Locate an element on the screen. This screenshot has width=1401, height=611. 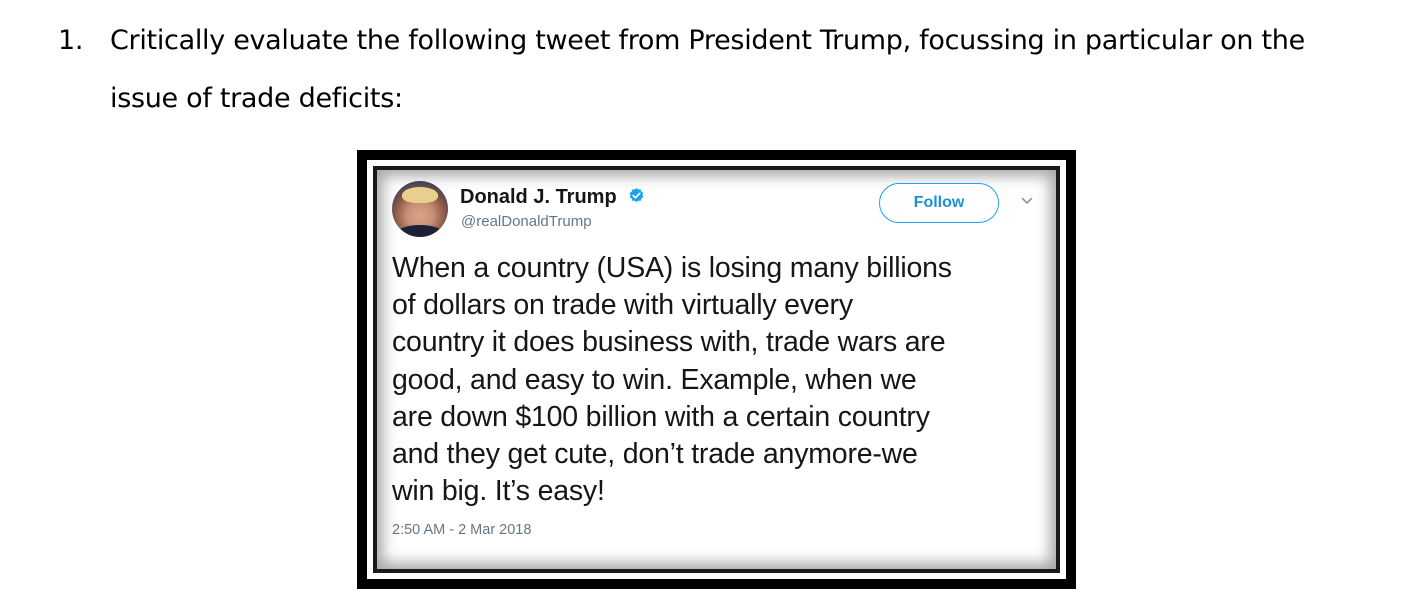
tweet-text-line: win big. It’s easy! is located at coordinates (498, 491).